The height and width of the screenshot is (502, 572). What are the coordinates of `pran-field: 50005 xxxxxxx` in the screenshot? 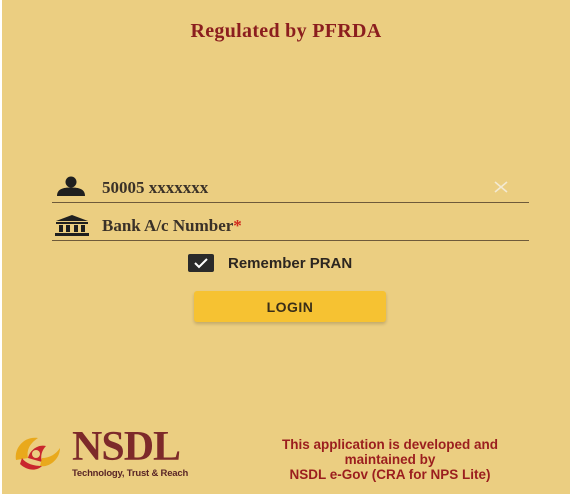 It's located at (290, 187).